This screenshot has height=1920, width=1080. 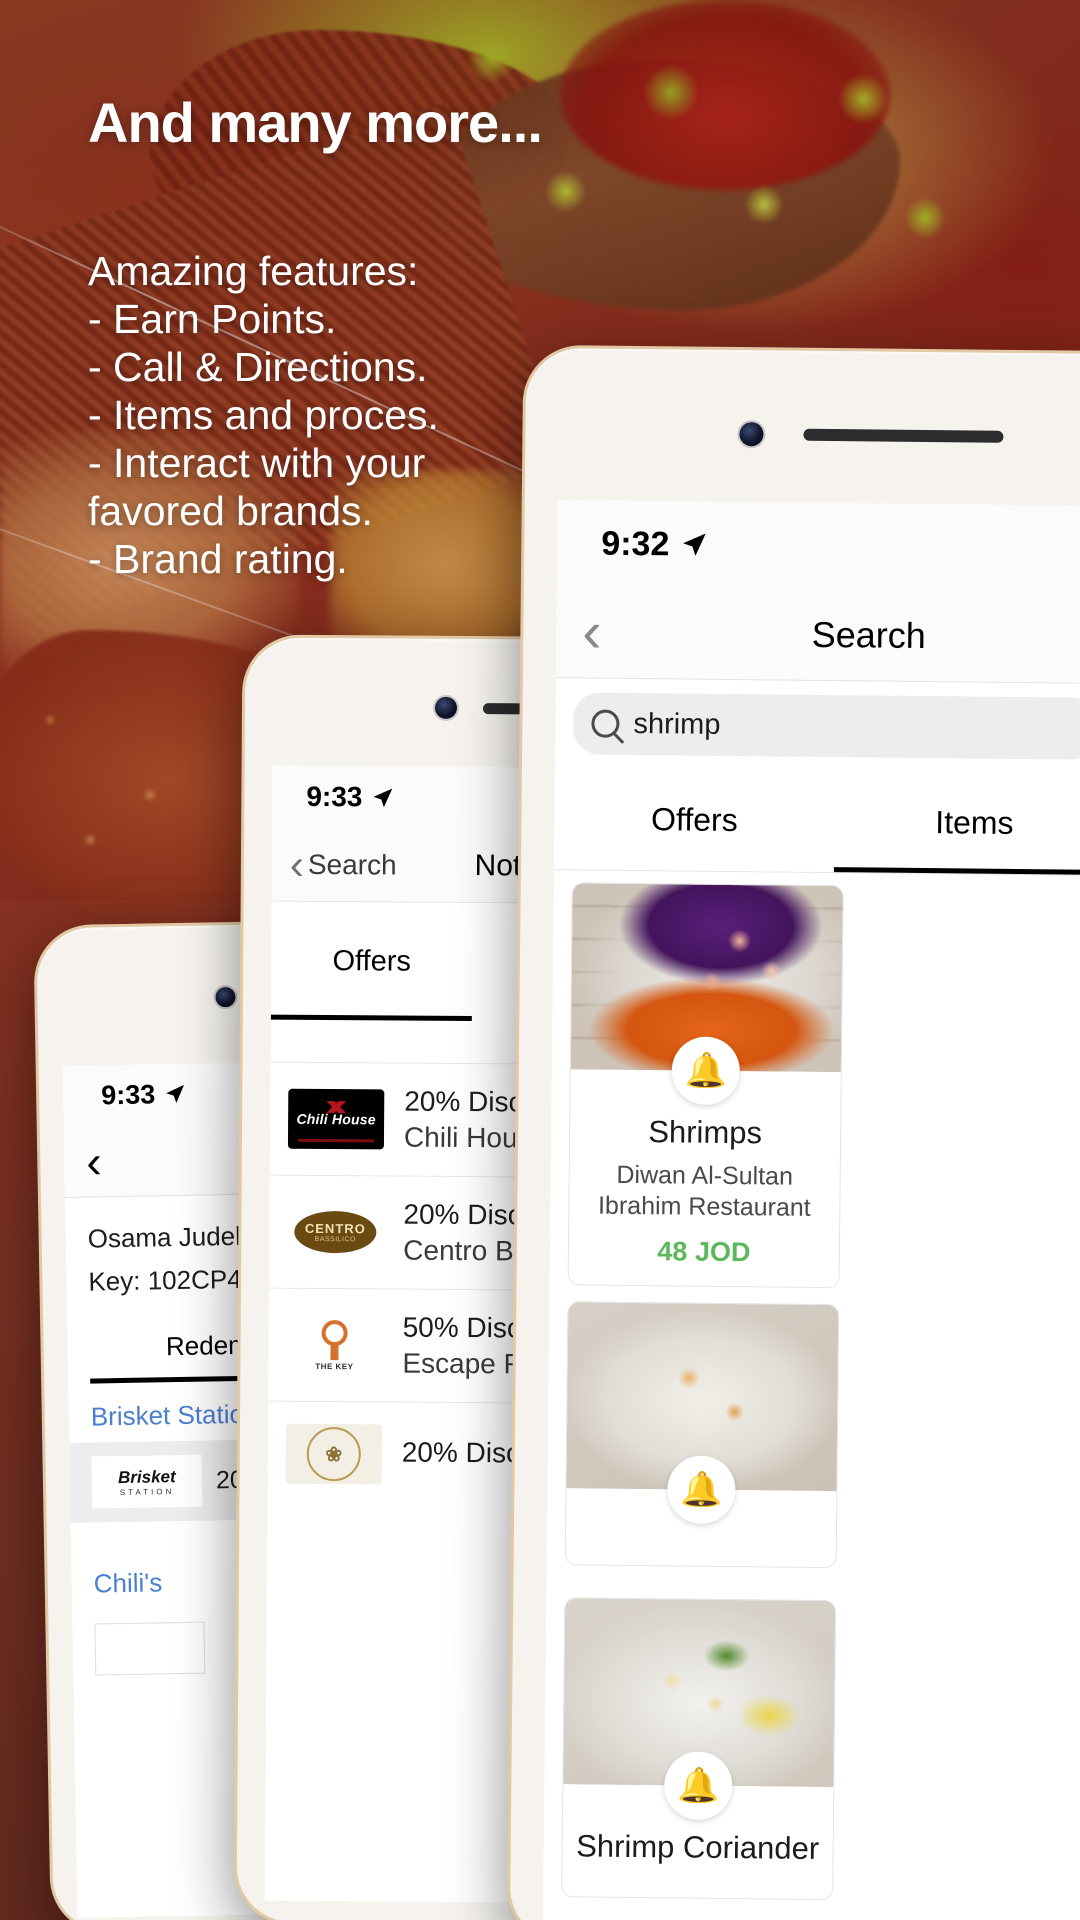 I want to click on tab-active-underline, so click(x=371, y=1018).